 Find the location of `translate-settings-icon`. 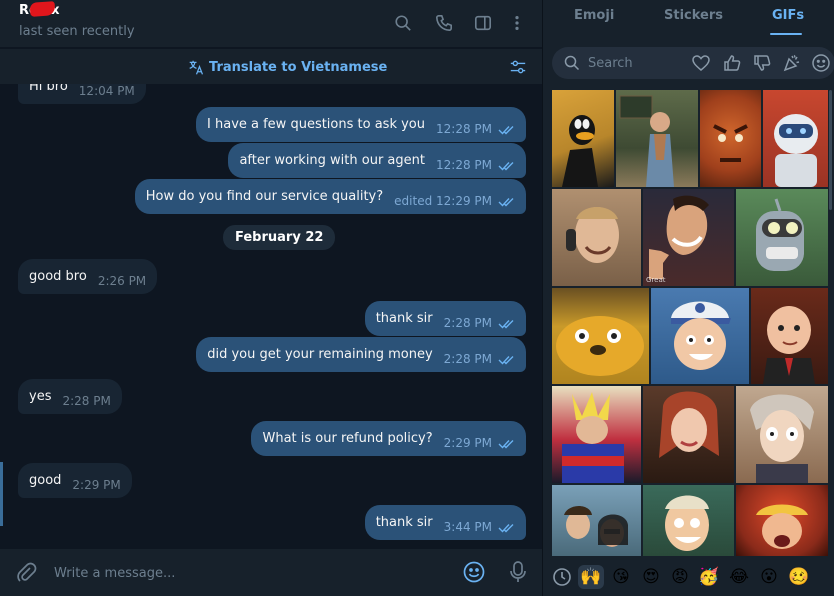

translate-settings-icon is located at coordinates (518, 67).